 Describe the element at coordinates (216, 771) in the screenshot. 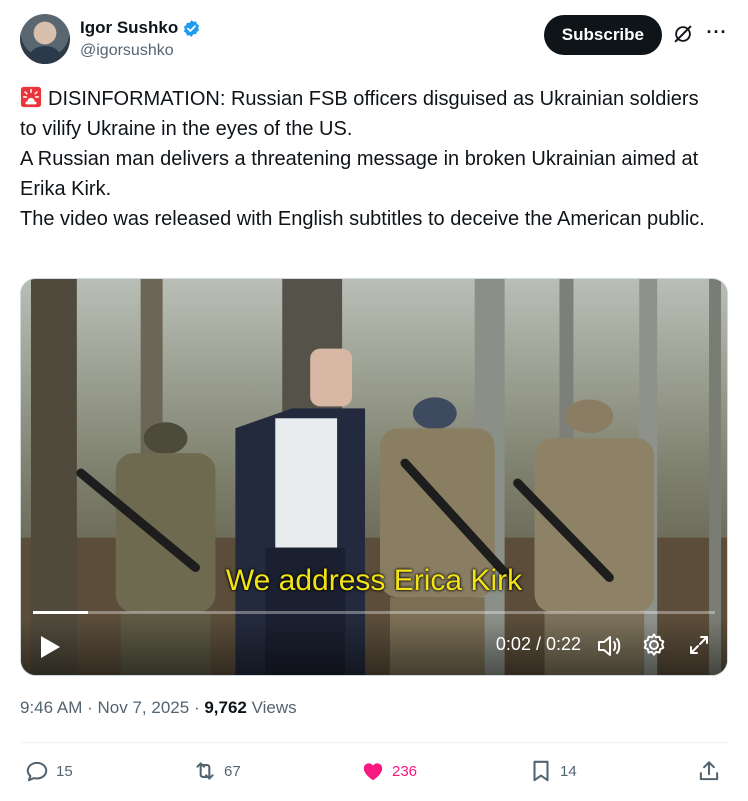

I see `repost-button: 67` at that location.